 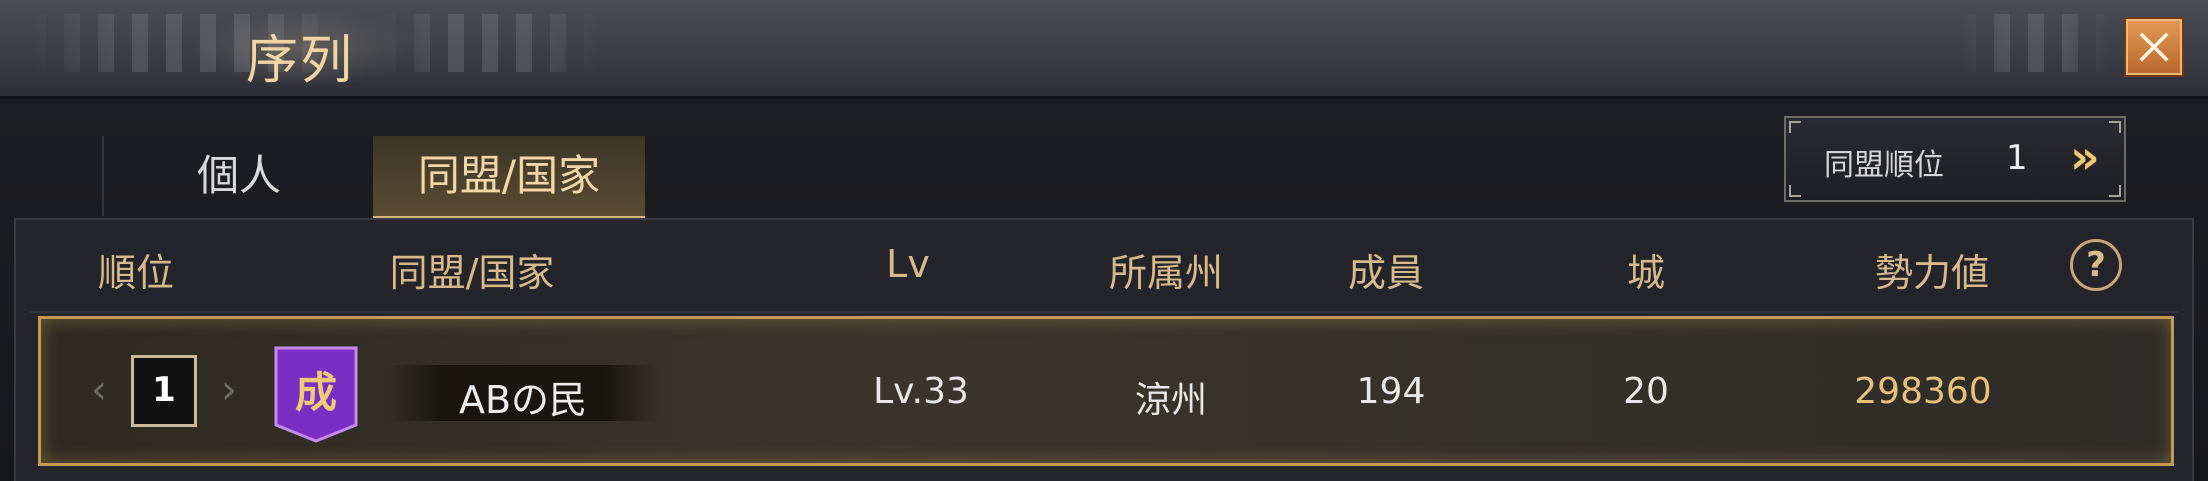 What do you see at coordinates (1646, 391) in the screenshot?
I see `alliance-cities: 20` at bounding box center [1646, 391].